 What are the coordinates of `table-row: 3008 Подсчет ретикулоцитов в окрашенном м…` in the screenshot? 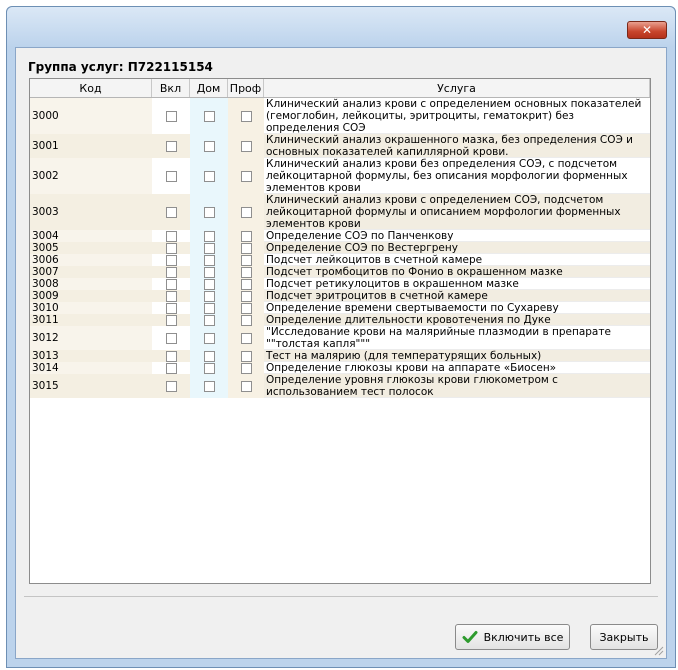 It's located at (340, 284).